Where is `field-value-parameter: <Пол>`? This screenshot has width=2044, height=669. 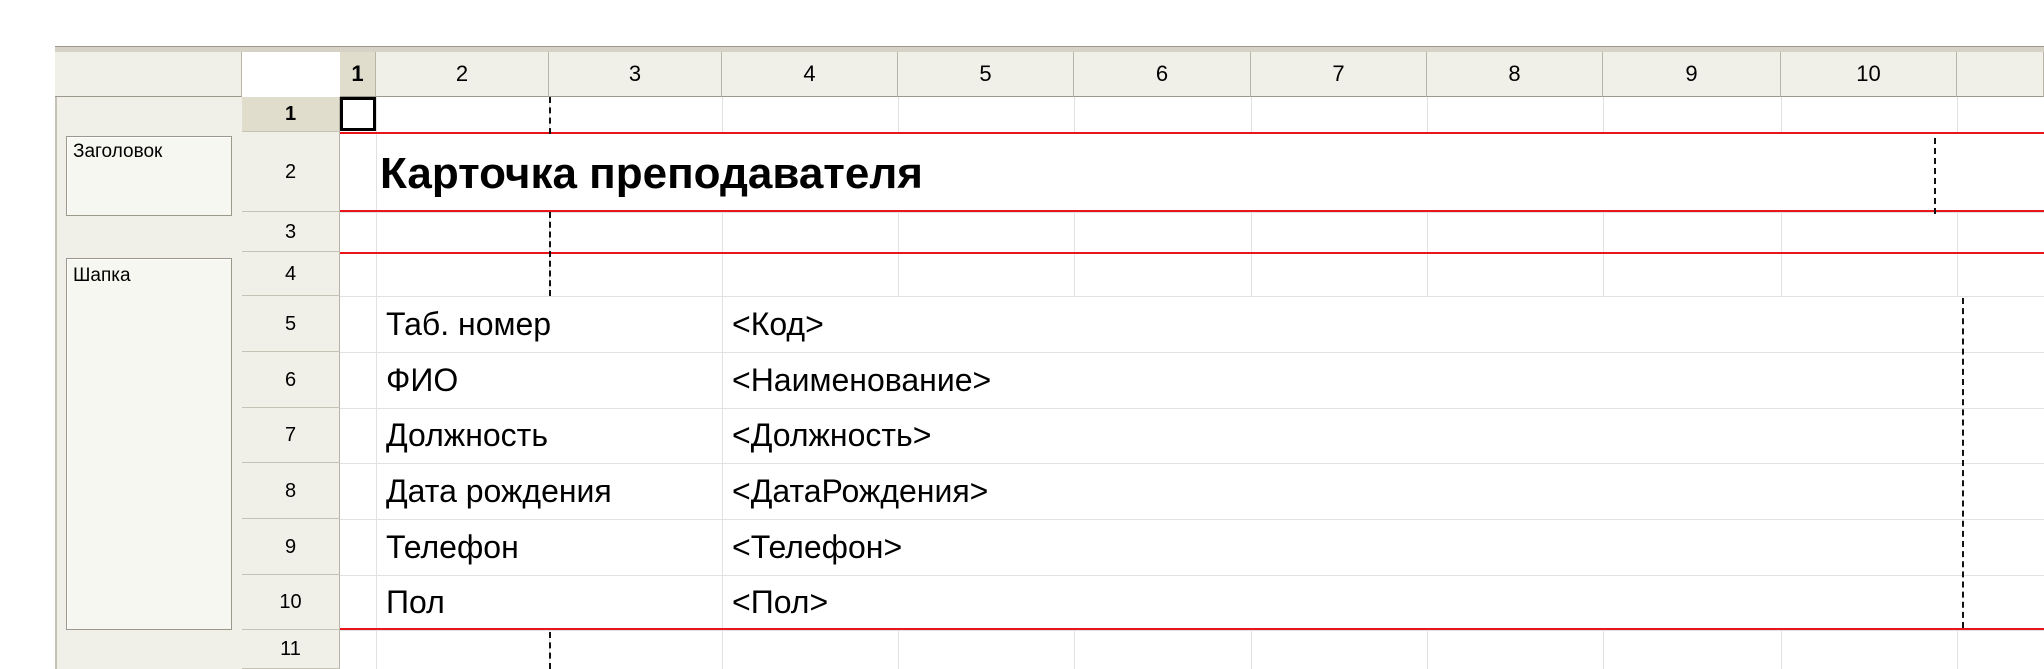 field-value-parameter: <Пол> is located at coordinates (780, 602).